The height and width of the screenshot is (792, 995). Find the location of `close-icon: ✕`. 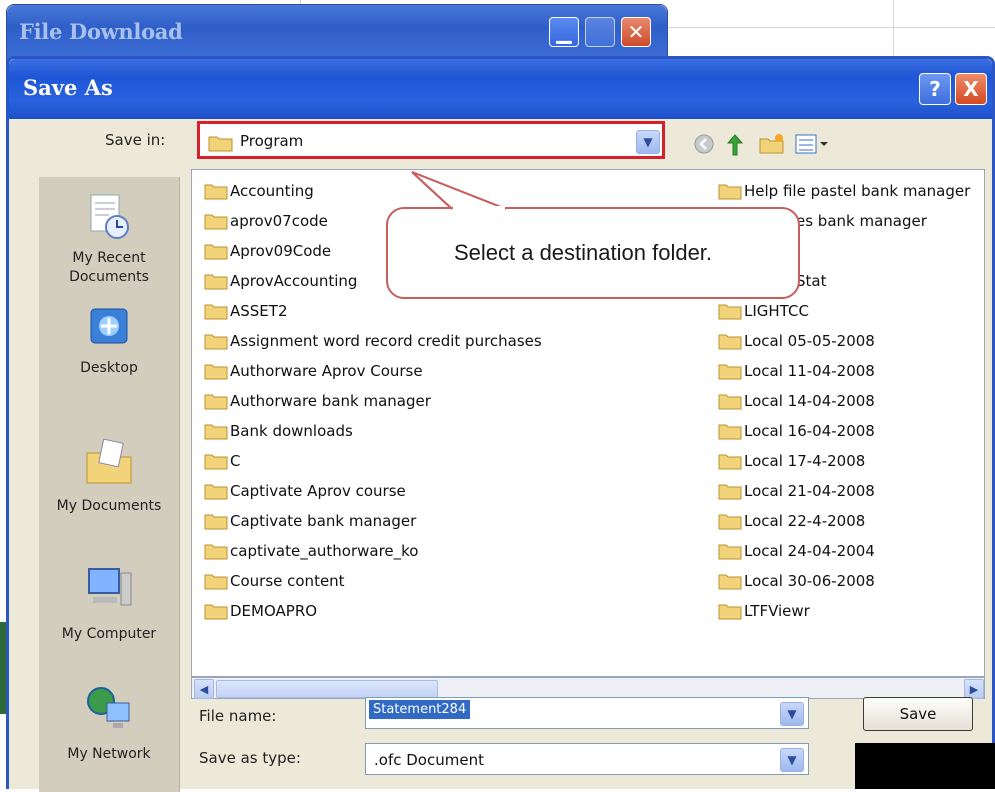

close-icon: ✕ is located at coordinates (636, 32).